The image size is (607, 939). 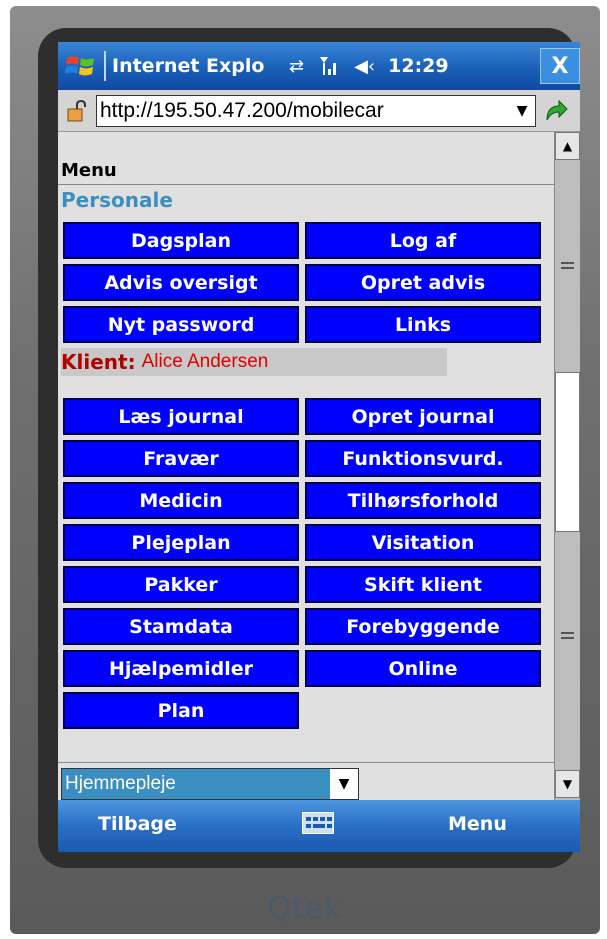 I want to click on online-button: Online, so click(x=423, y=668).